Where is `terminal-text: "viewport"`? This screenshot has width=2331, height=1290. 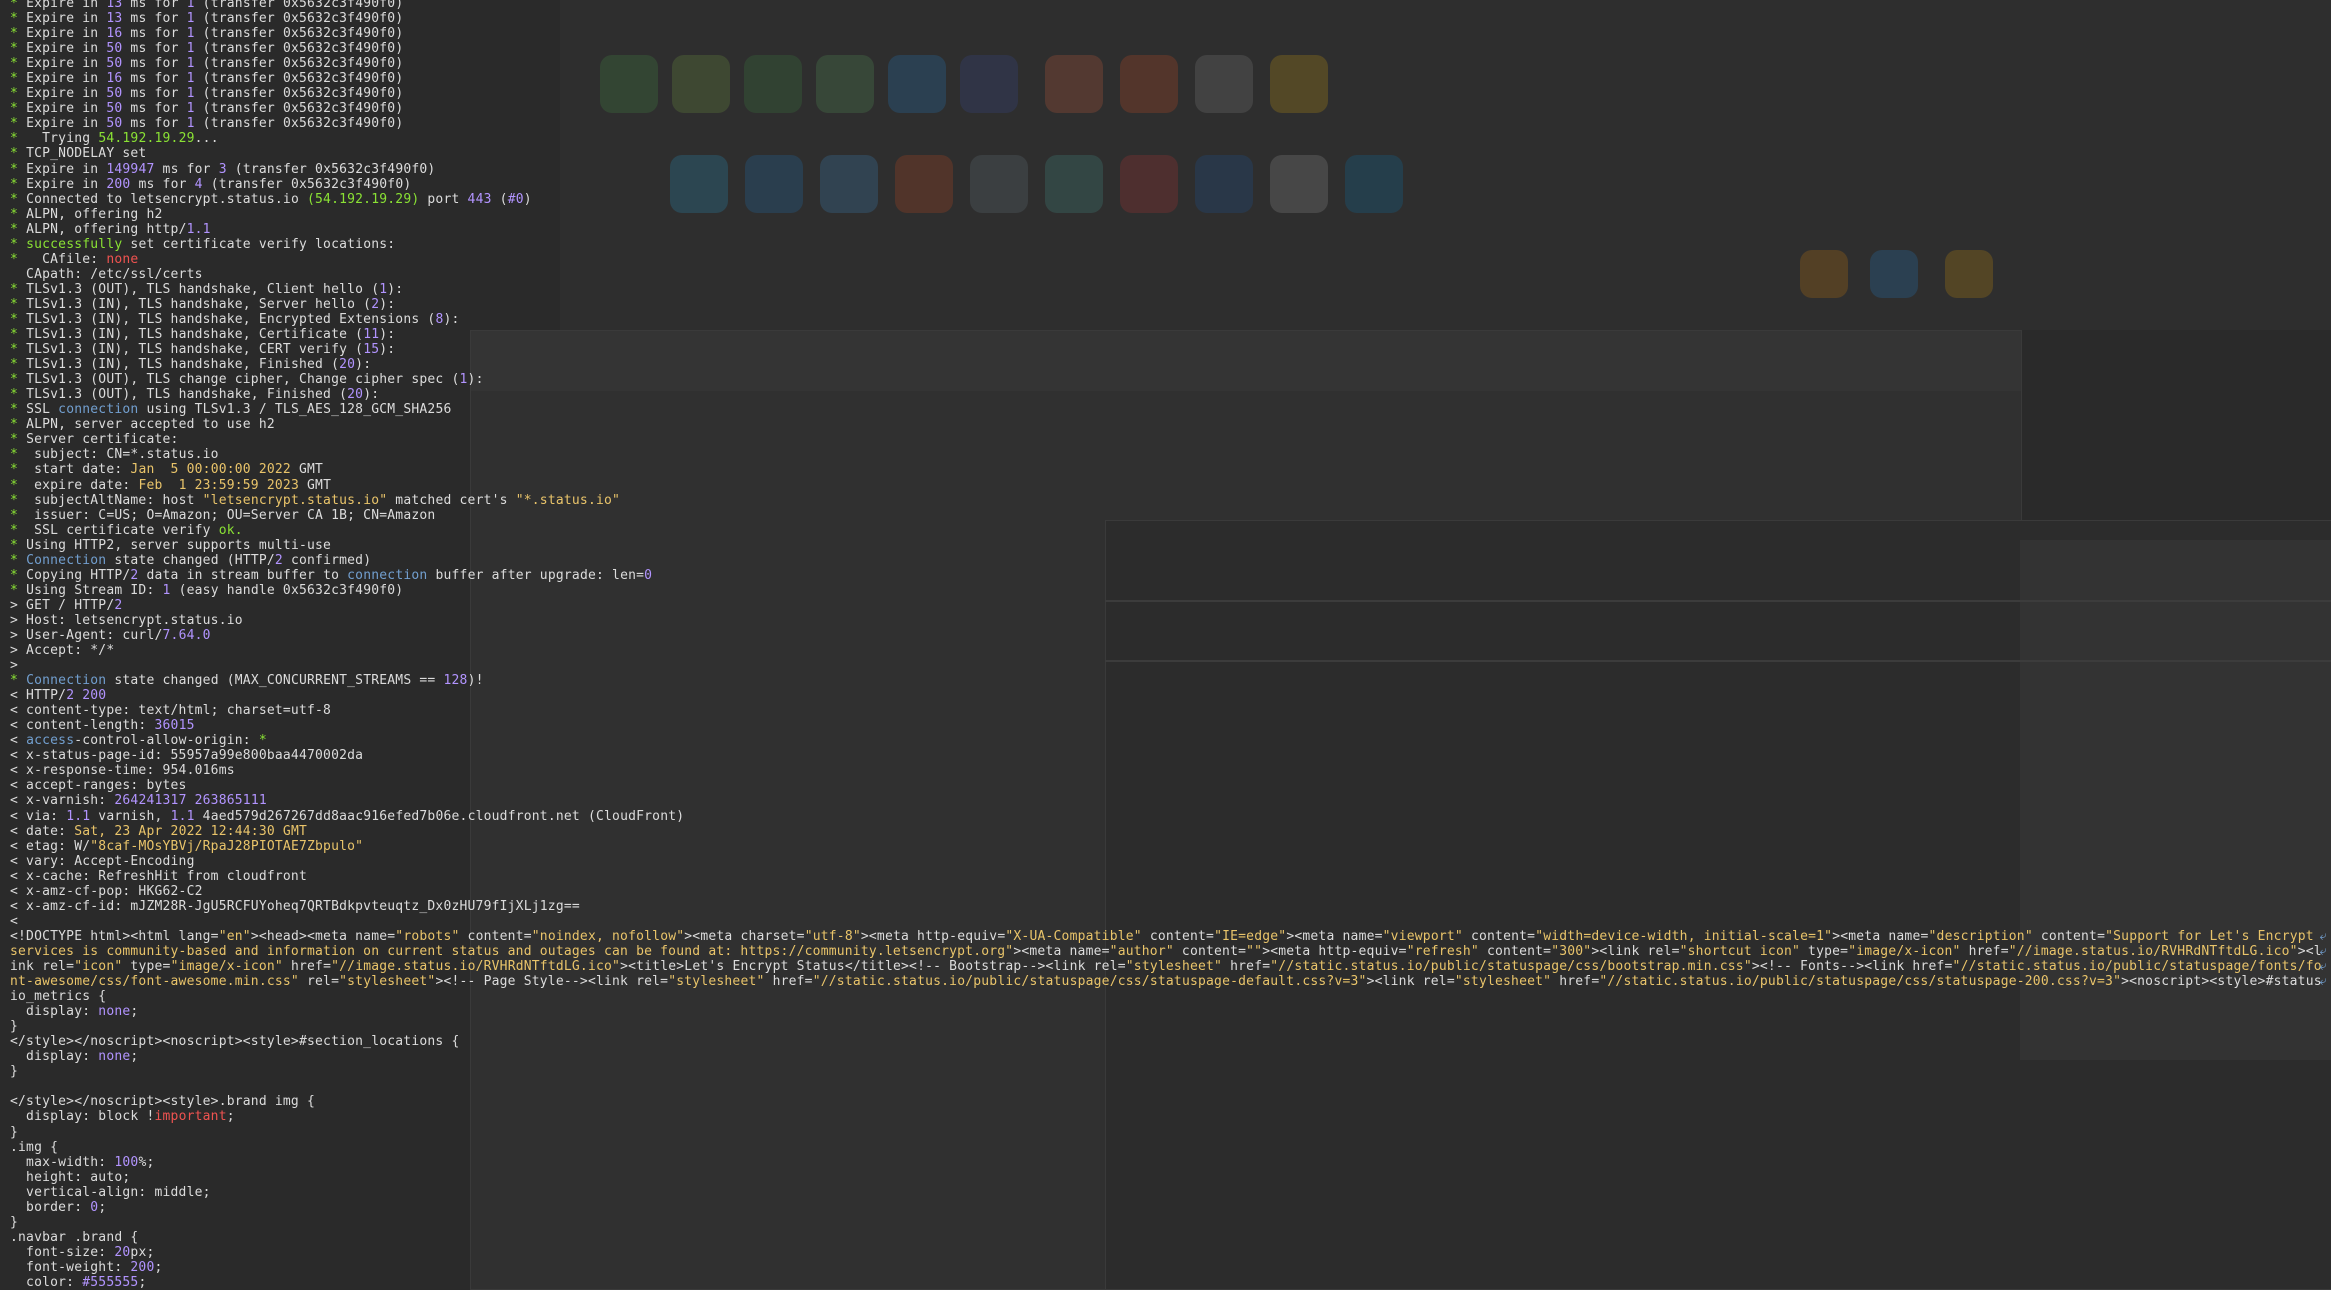 terminal-text: "viewport" is located at coordinates (1422, 936).